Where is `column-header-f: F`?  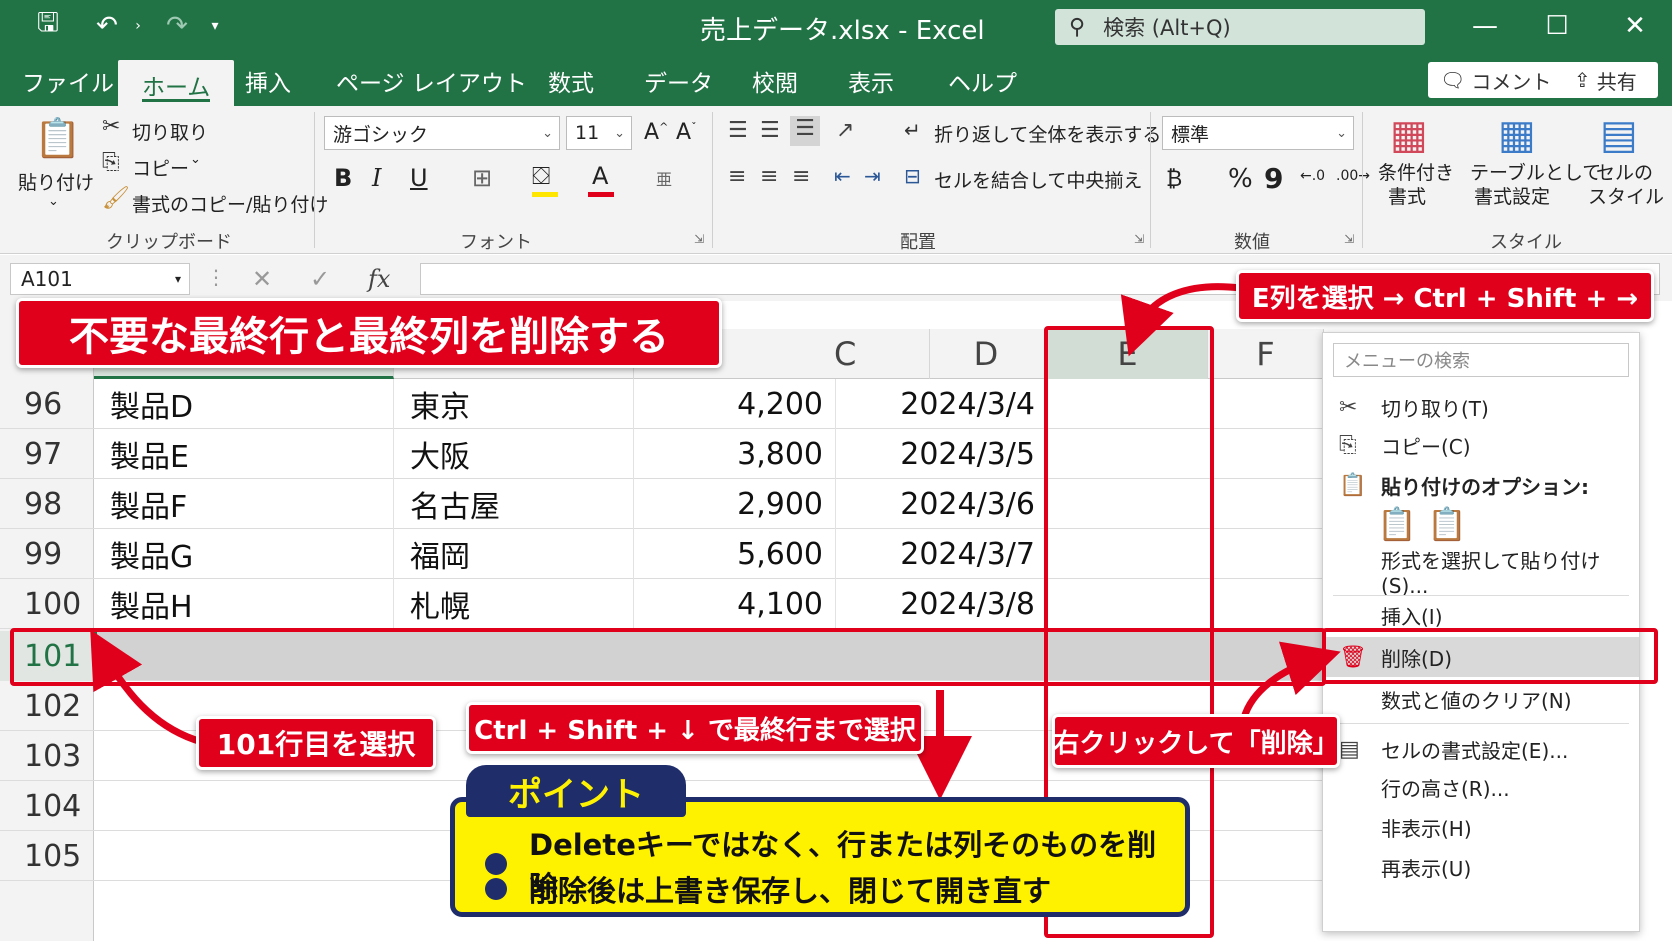
column-header-f: F is located at coordinates (1266, 354).